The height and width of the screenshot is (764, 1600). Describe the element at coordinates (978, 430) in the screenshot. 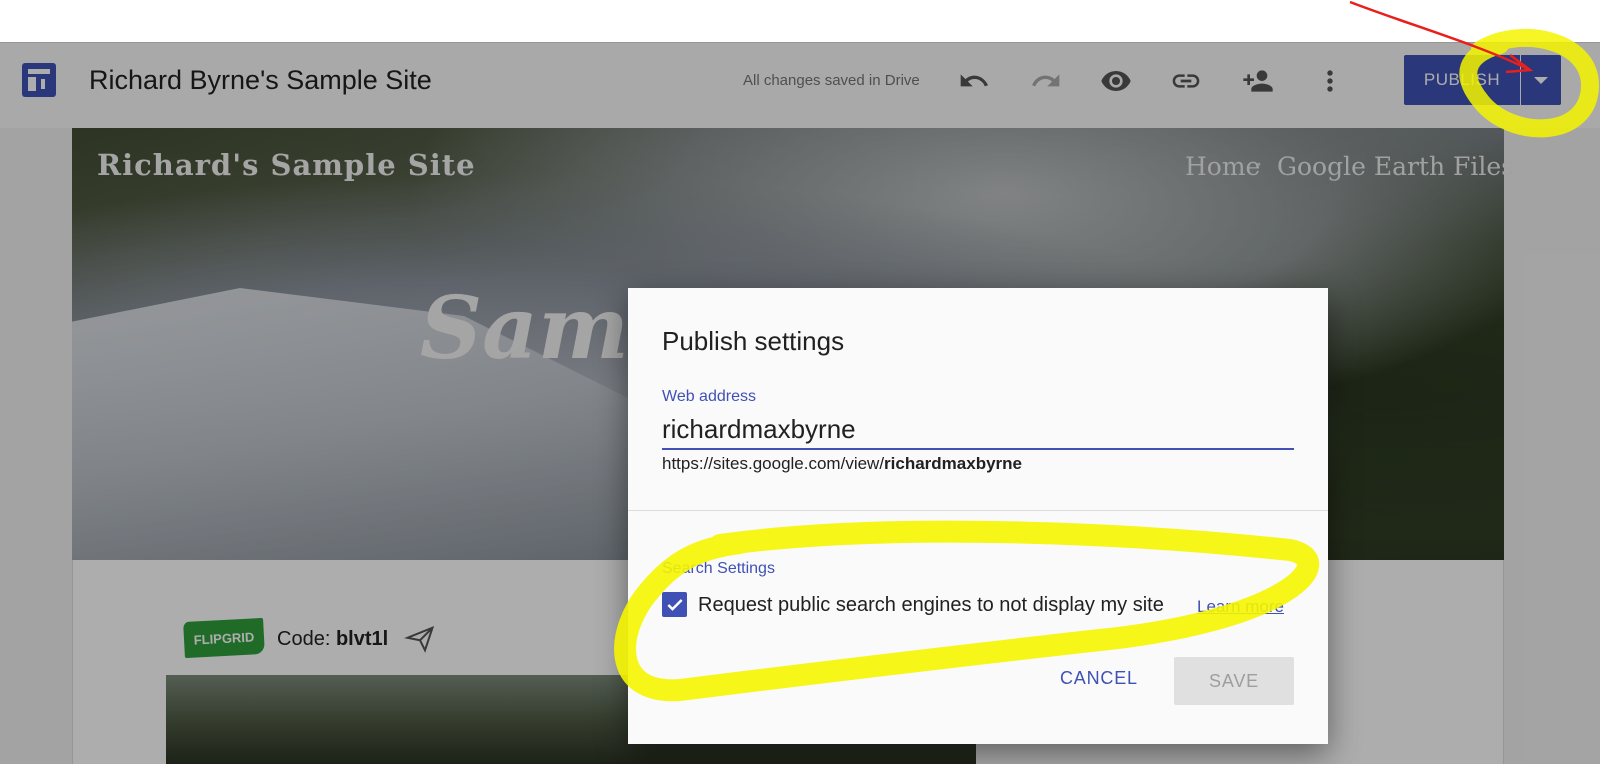

I see `web-address-input` at that location.